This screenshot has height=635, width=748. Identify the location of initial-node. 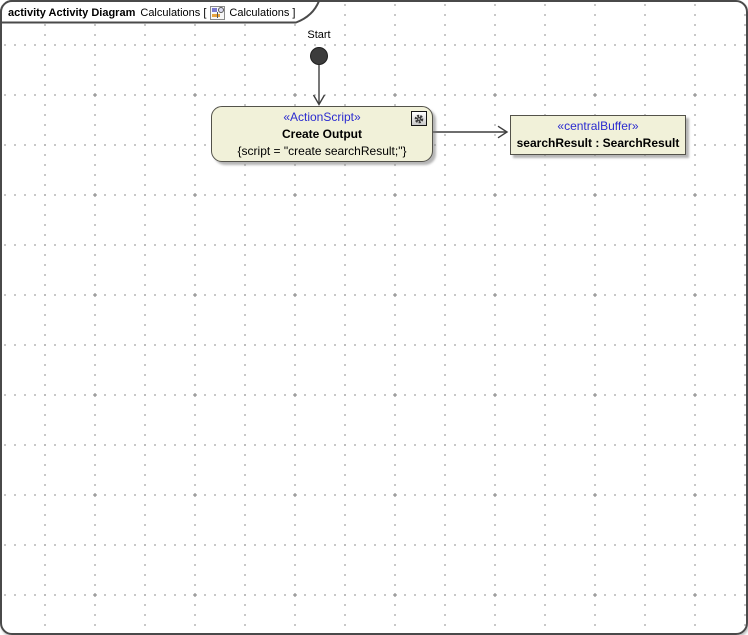
(319, 56).